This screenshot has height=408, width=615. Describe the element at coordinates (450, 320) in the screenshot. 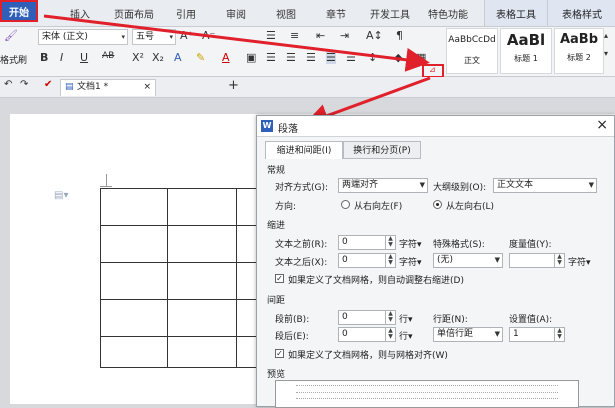

I see `line-spacing-label: 行距(N):` at that location.